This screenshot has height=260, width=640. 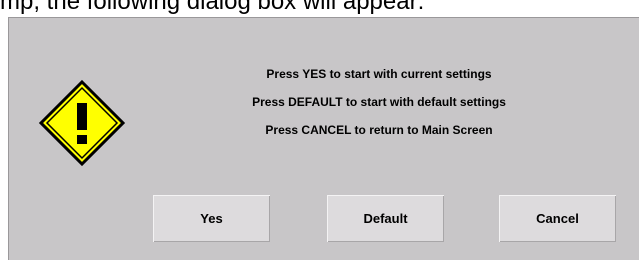 What do you see at coordinates (557, 218) in the screenshot?
I see `cancel-button: Cancel` at bounding box center [557, 218].